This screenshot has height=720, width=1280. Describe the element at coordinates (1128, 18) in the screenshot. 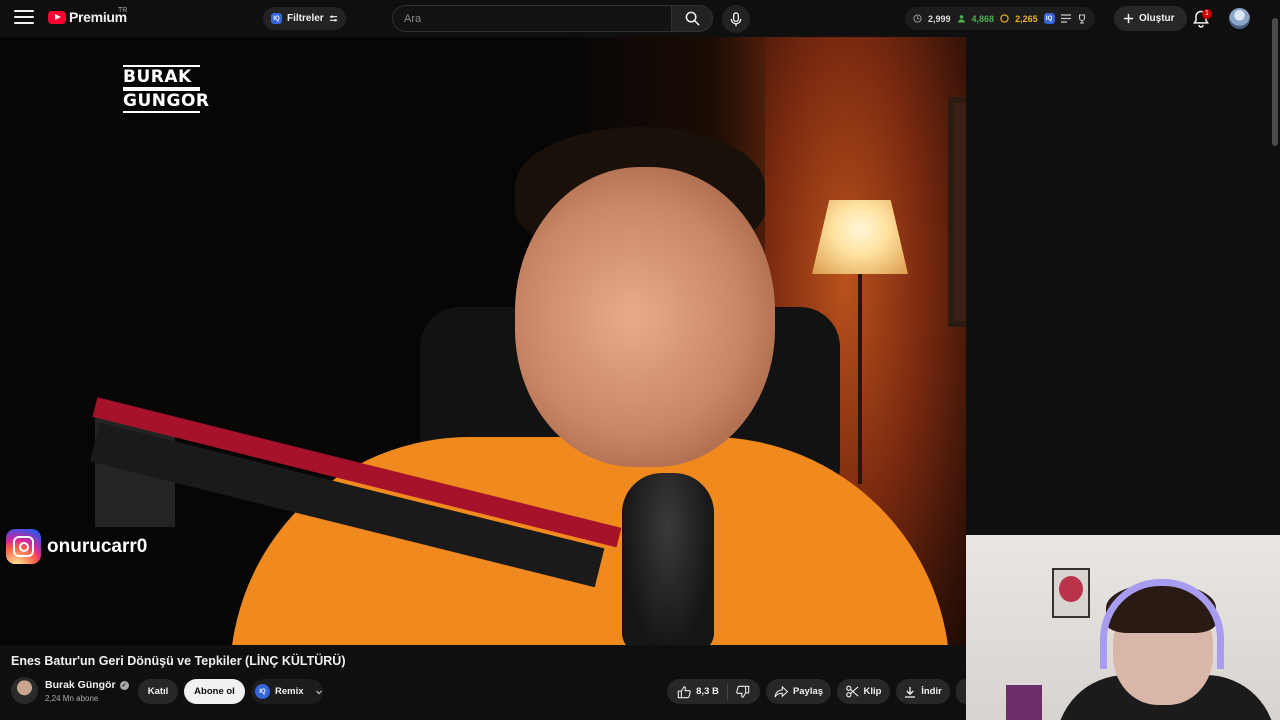

I see `plus-icon` at that location.